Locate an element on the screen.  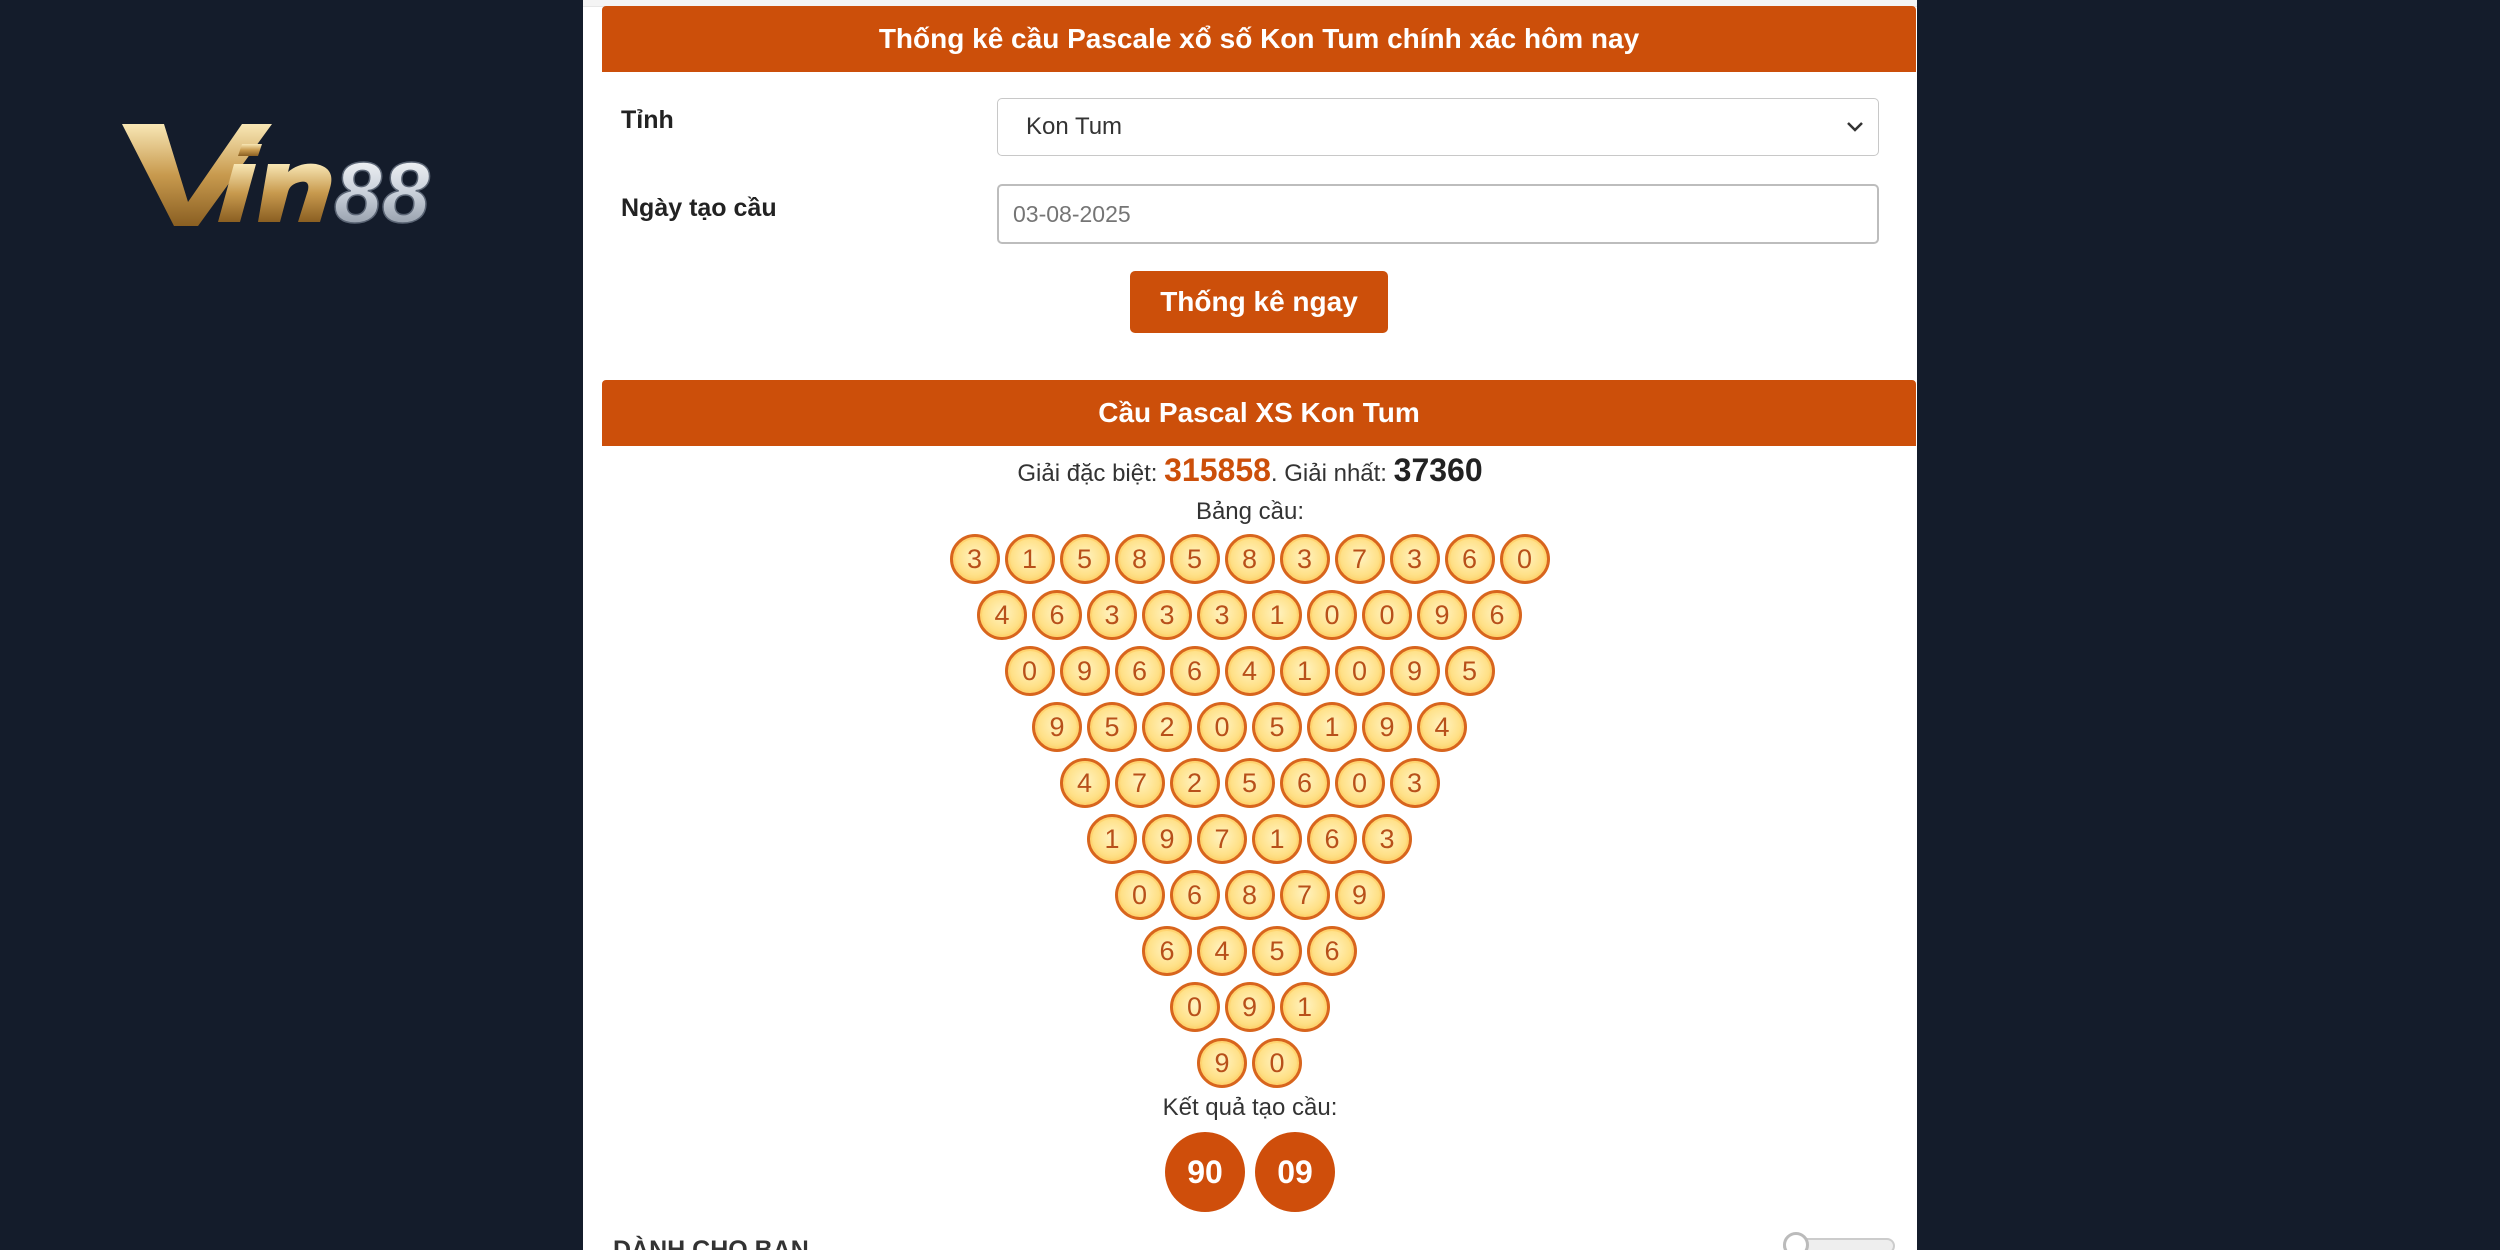
pascal-row: 90 is located at coordinates (1250, 1066).